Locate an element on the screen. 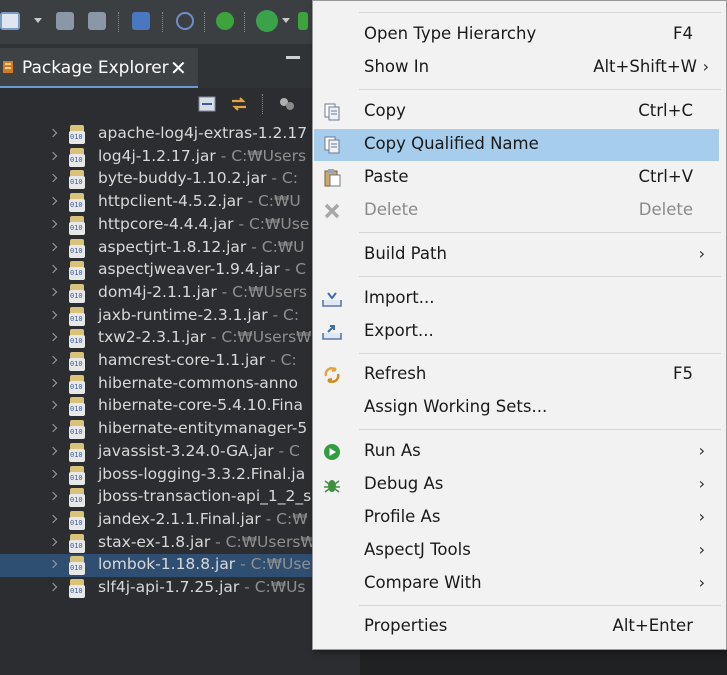  jar-name: hibernate-core-5.4.10.Fina is located at coordinates (200, 405).